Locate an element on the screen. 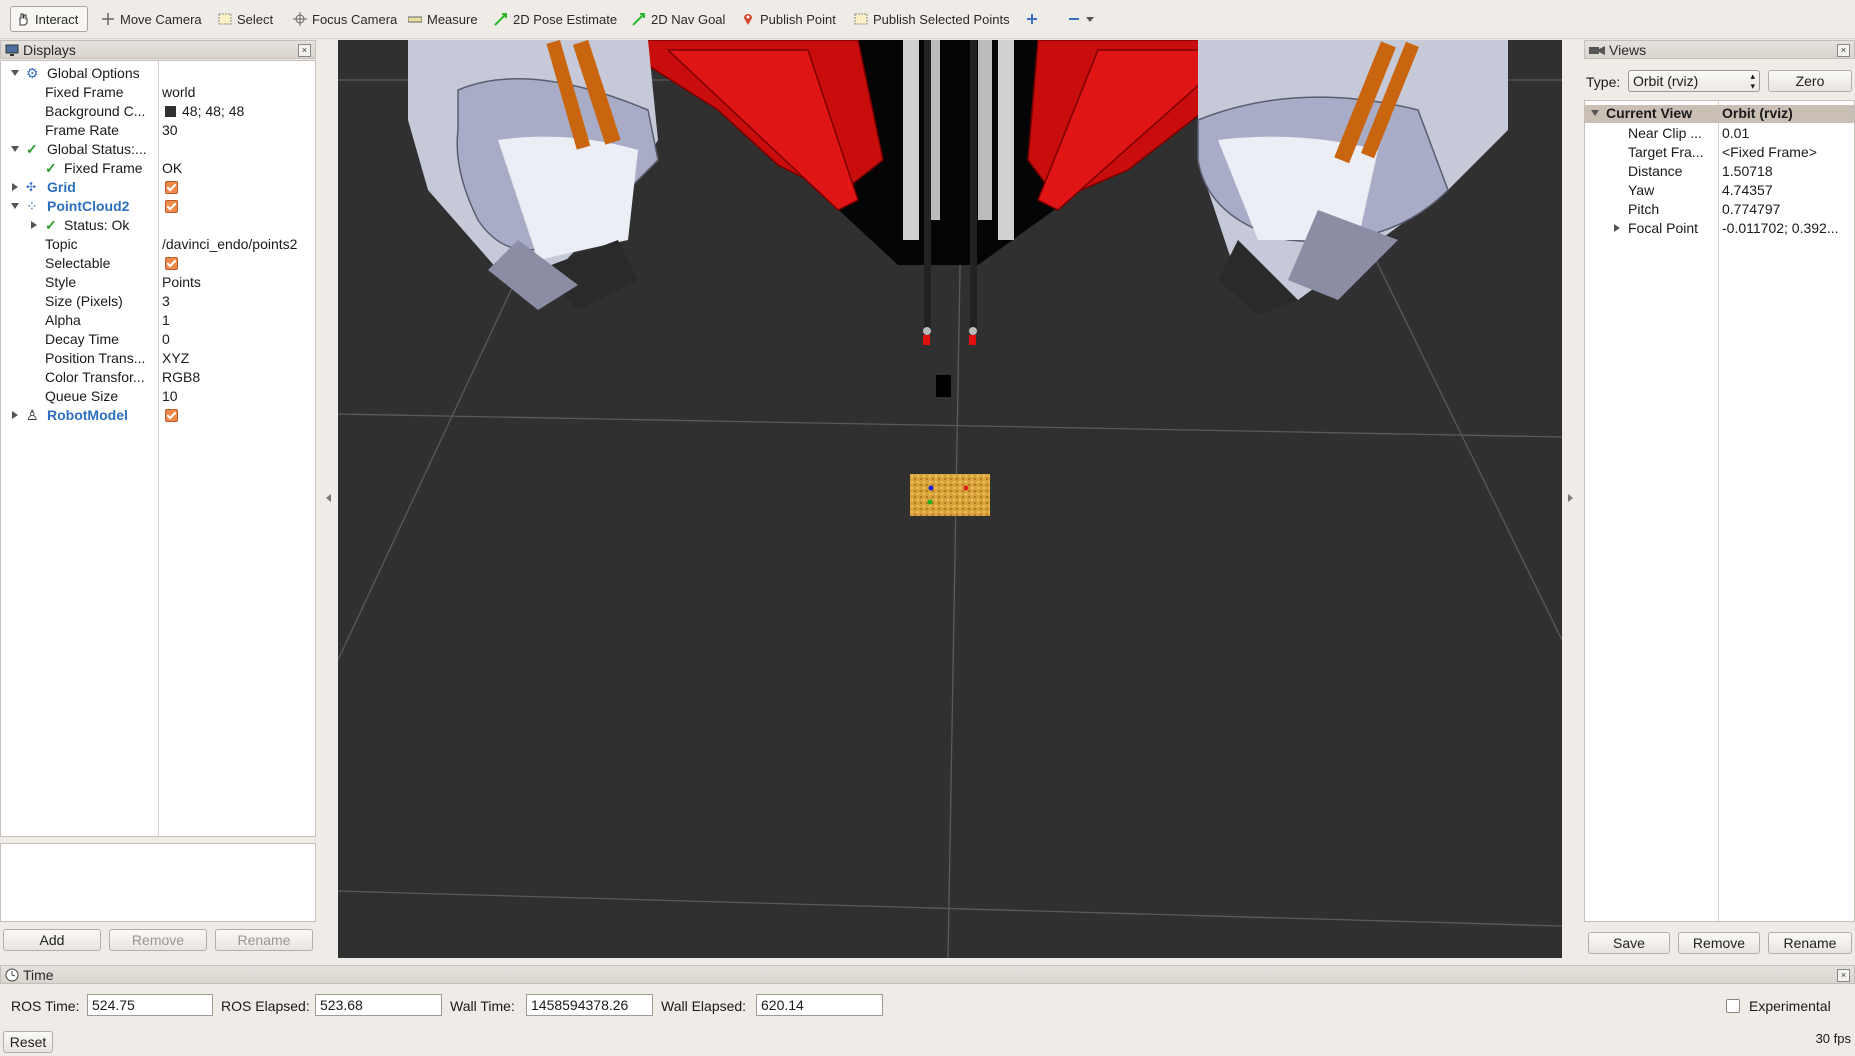 The height and width of the screenshot is (1056, 1855). view-type-select: Orbit (rviz) ▴ ▾ is located at coordinates (1694, 81).